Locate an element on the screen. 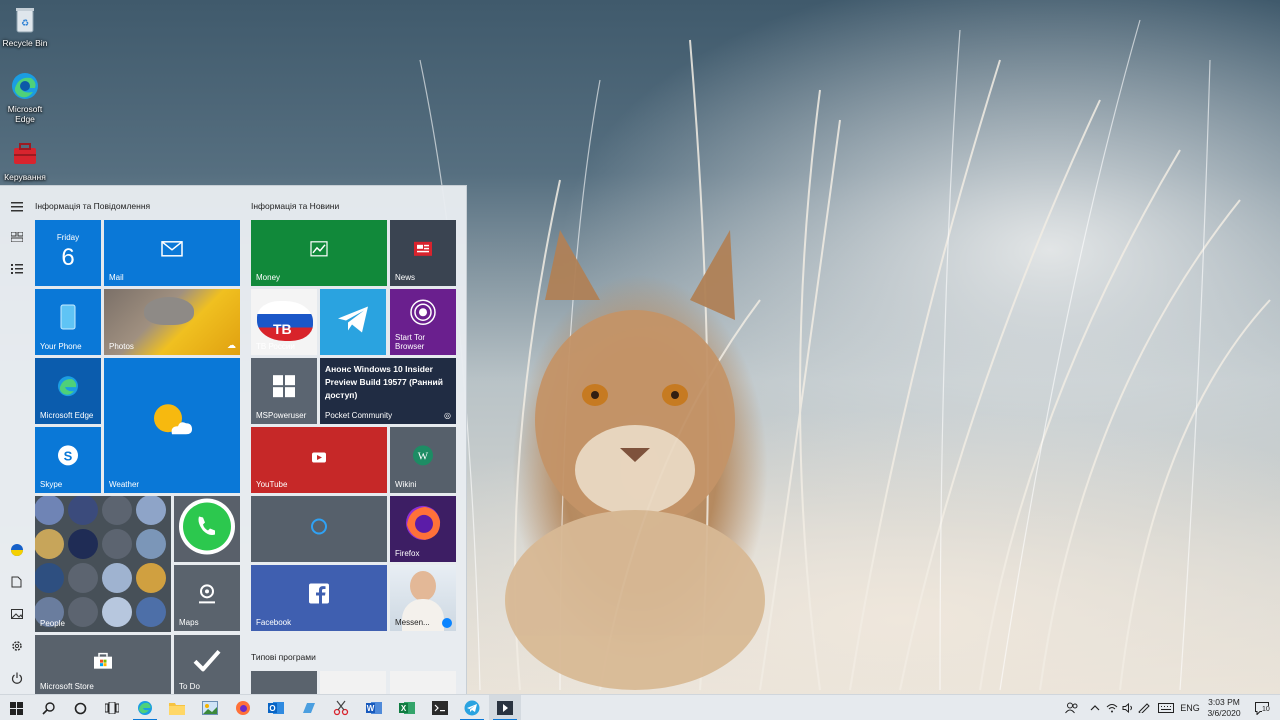  tile-label: Start Tor Browser is located at coordinates (410, 342).